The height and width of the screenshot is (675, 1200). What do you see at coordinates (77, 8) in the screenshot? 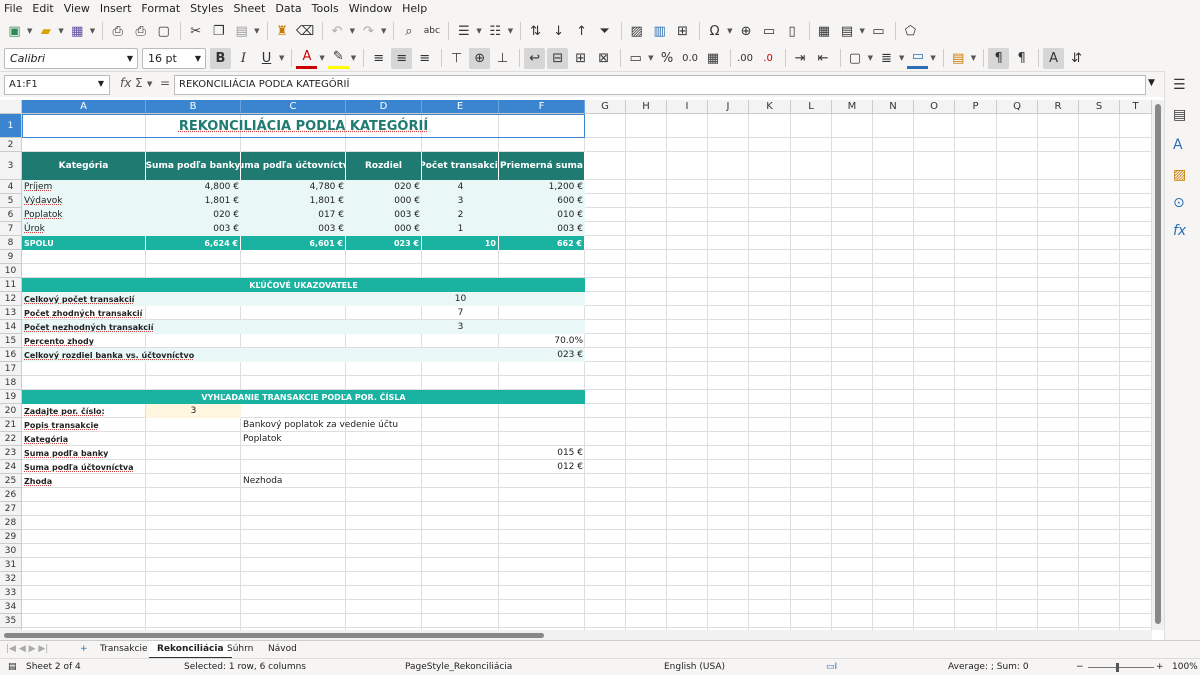
I see `menu-view: View` at bounding box center [77, 8].